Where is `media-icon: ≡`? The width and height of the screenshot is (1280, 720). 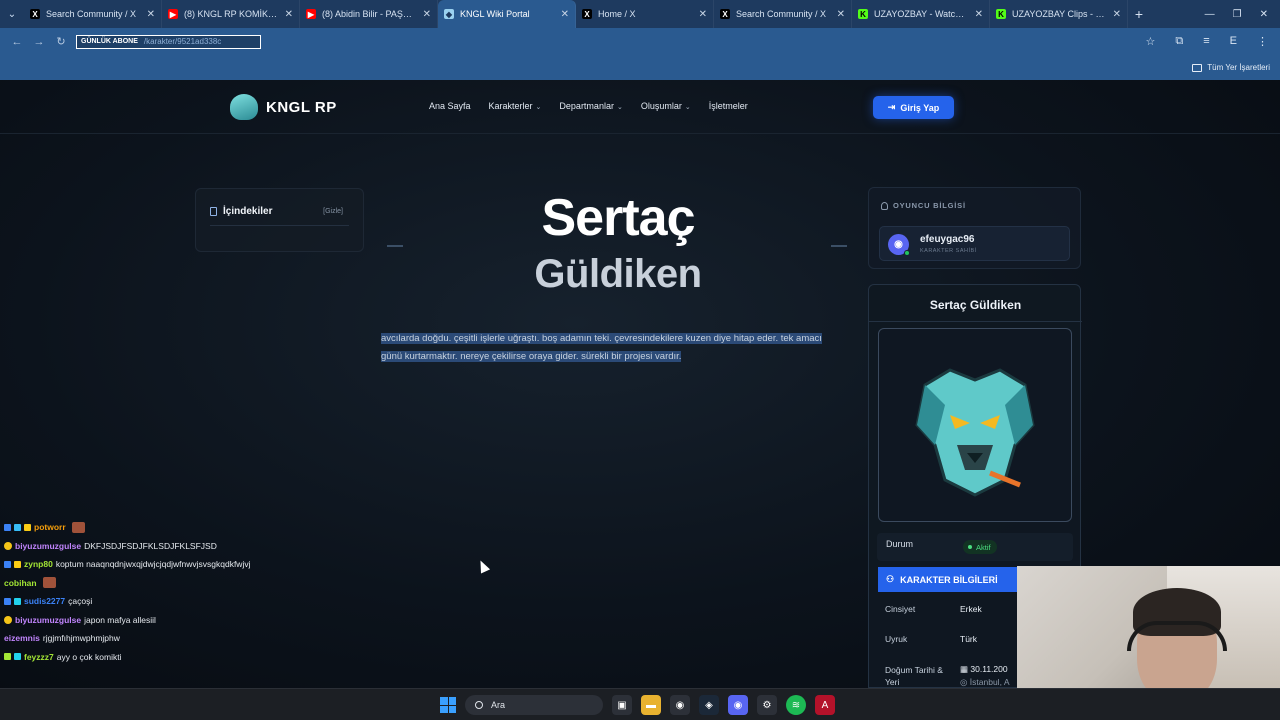
media-icon: ≡ is located at coordinates (1206, 41).